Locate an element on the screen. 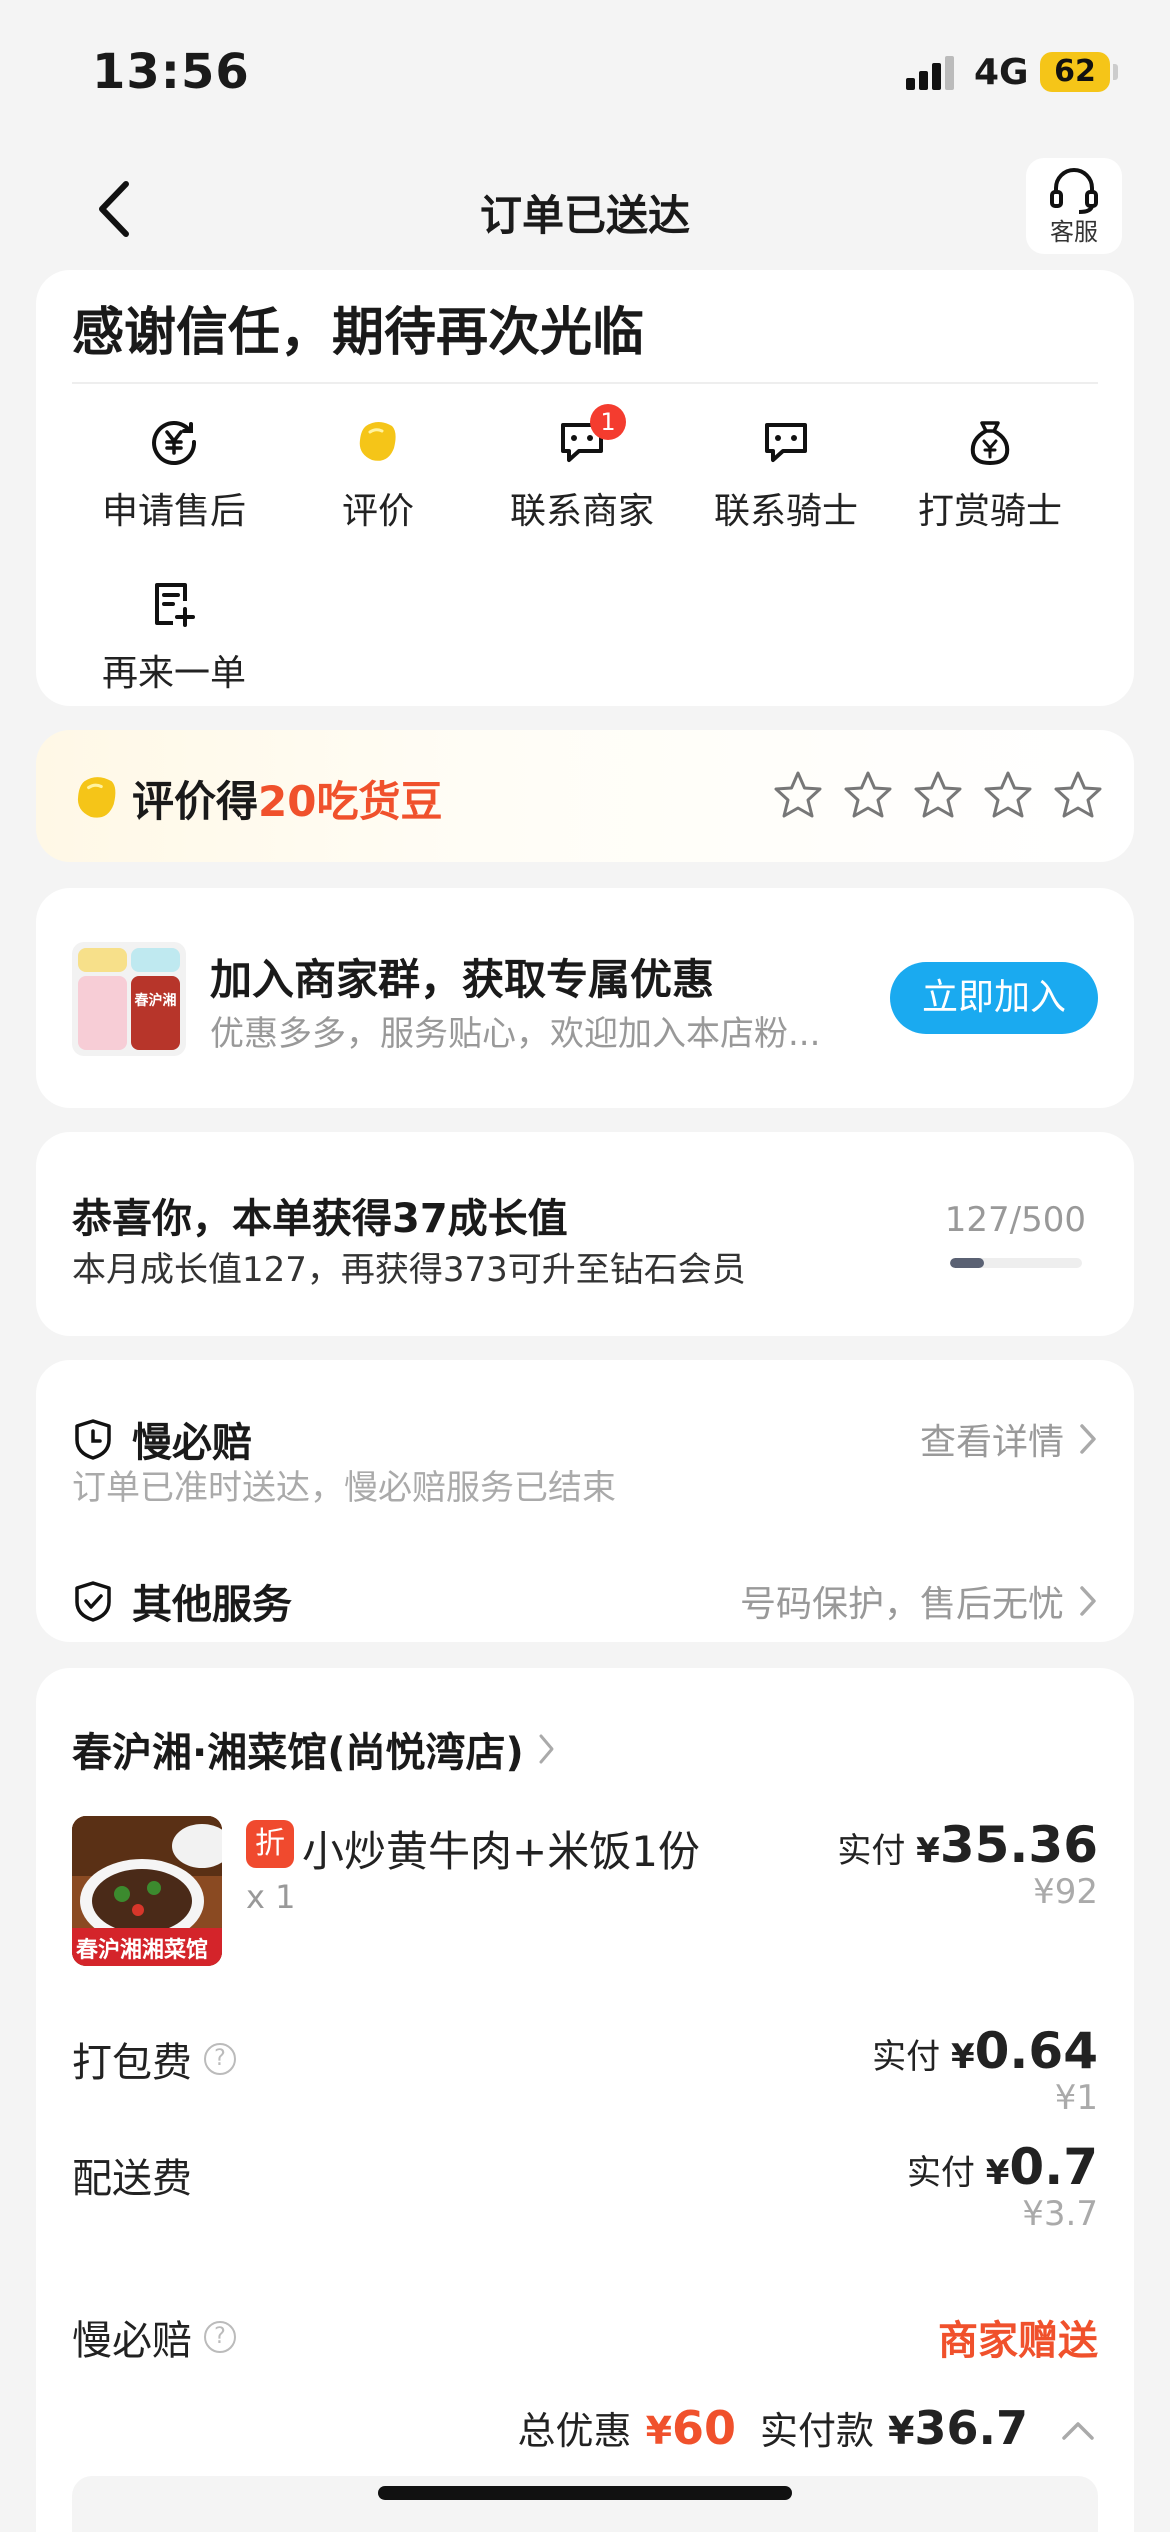 This screenshot has height=2532, width=1170. headset-icon is located at coordinates (1074, 191).